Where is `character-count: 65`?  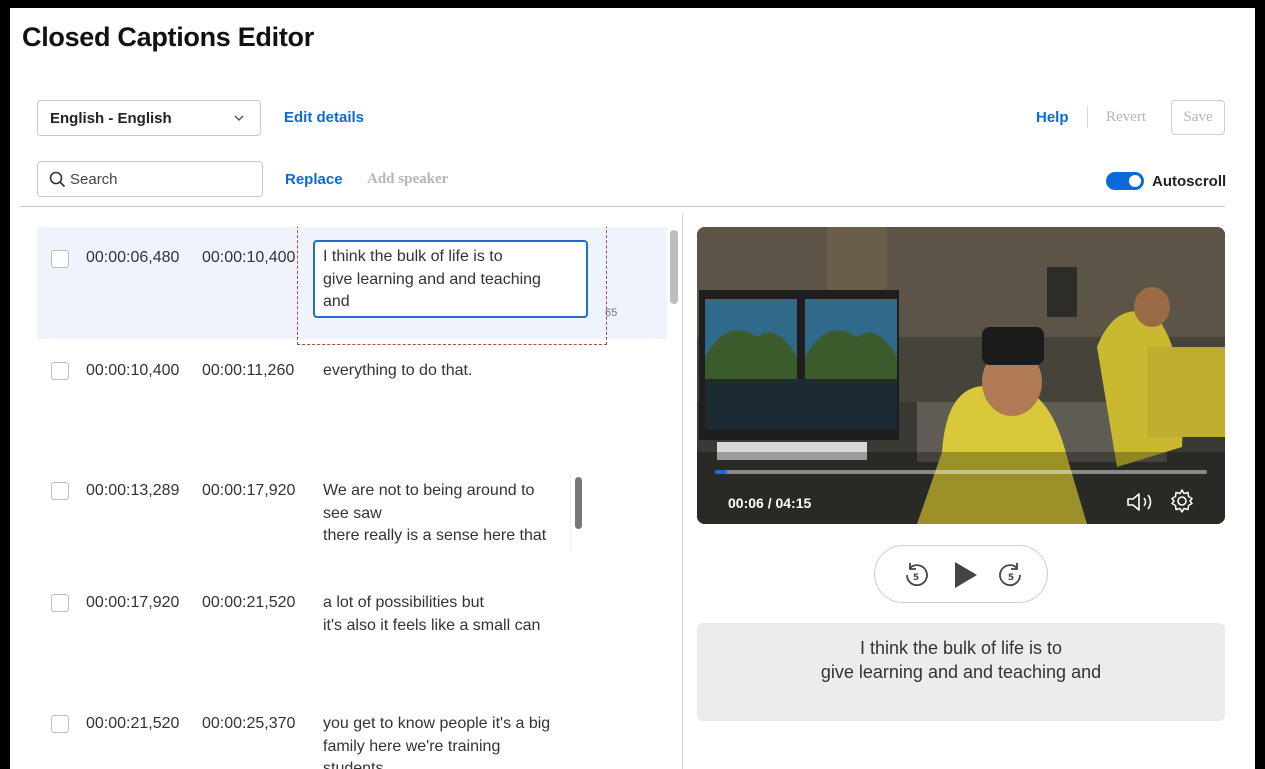 character-count: 65 is located at coordinates (611, 313).